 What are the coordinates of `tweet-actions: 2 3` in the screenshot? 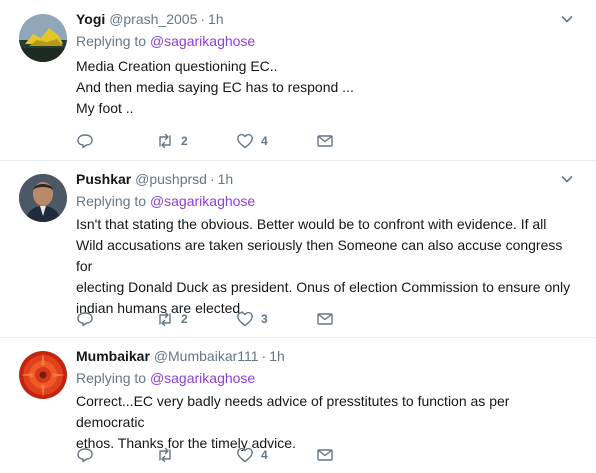 It's located at (216, 319).